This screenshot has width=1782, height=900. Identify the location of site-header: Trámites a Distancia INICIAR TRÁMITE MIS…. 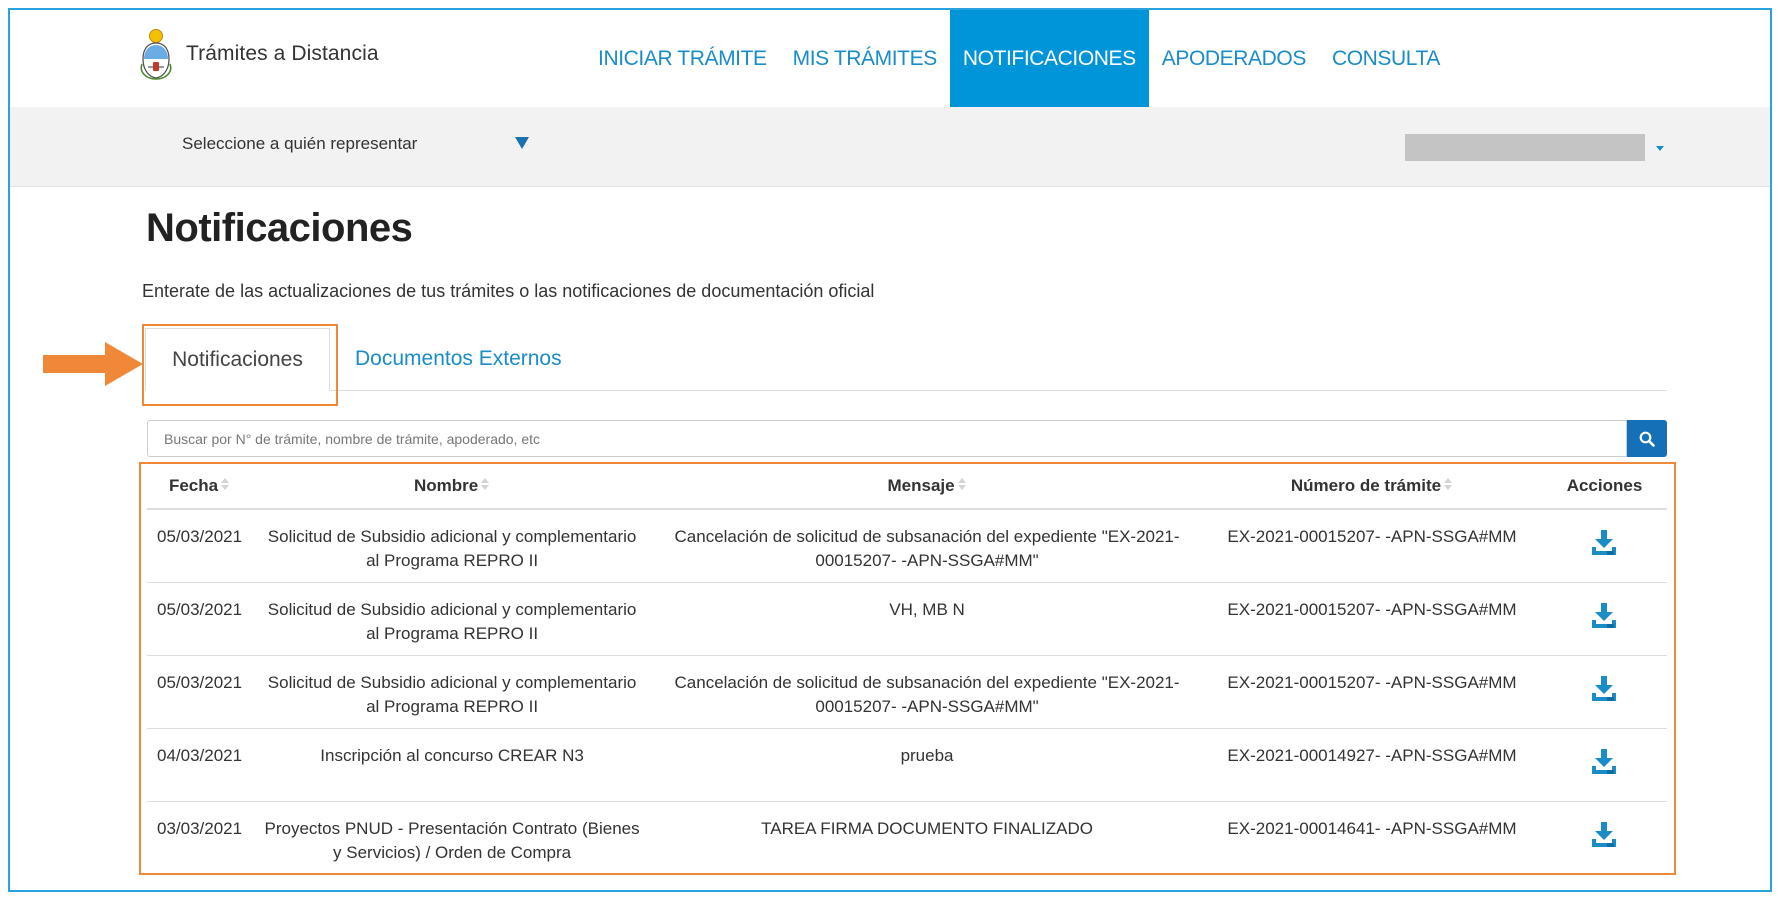
(890, 59).